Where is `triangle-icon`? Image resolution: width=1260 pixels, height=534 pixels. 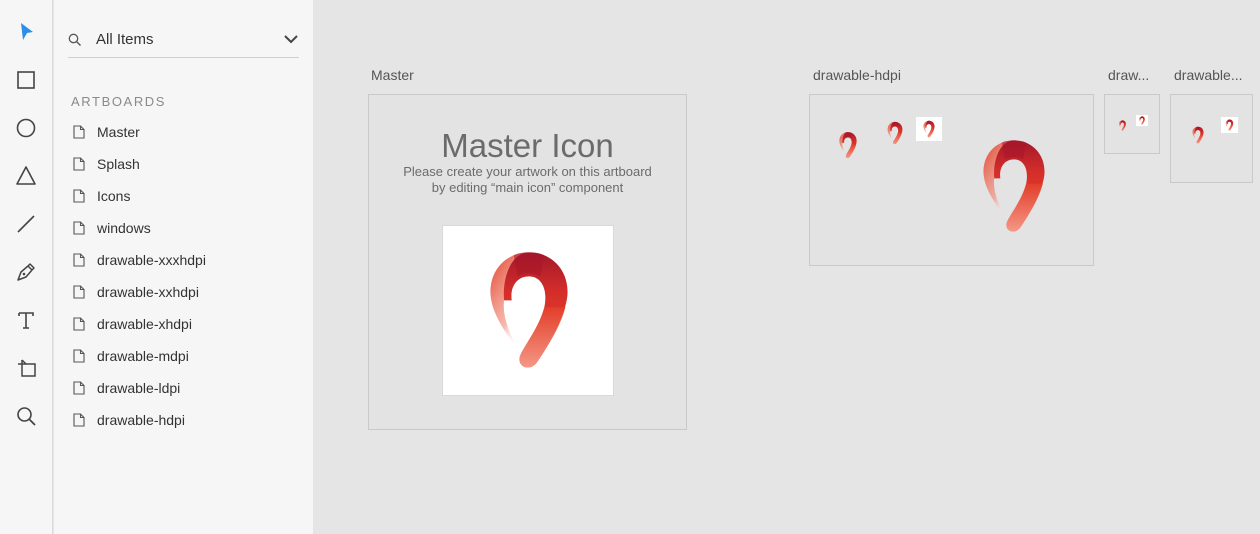 triangle-icon is located at coordinates (26, 175).